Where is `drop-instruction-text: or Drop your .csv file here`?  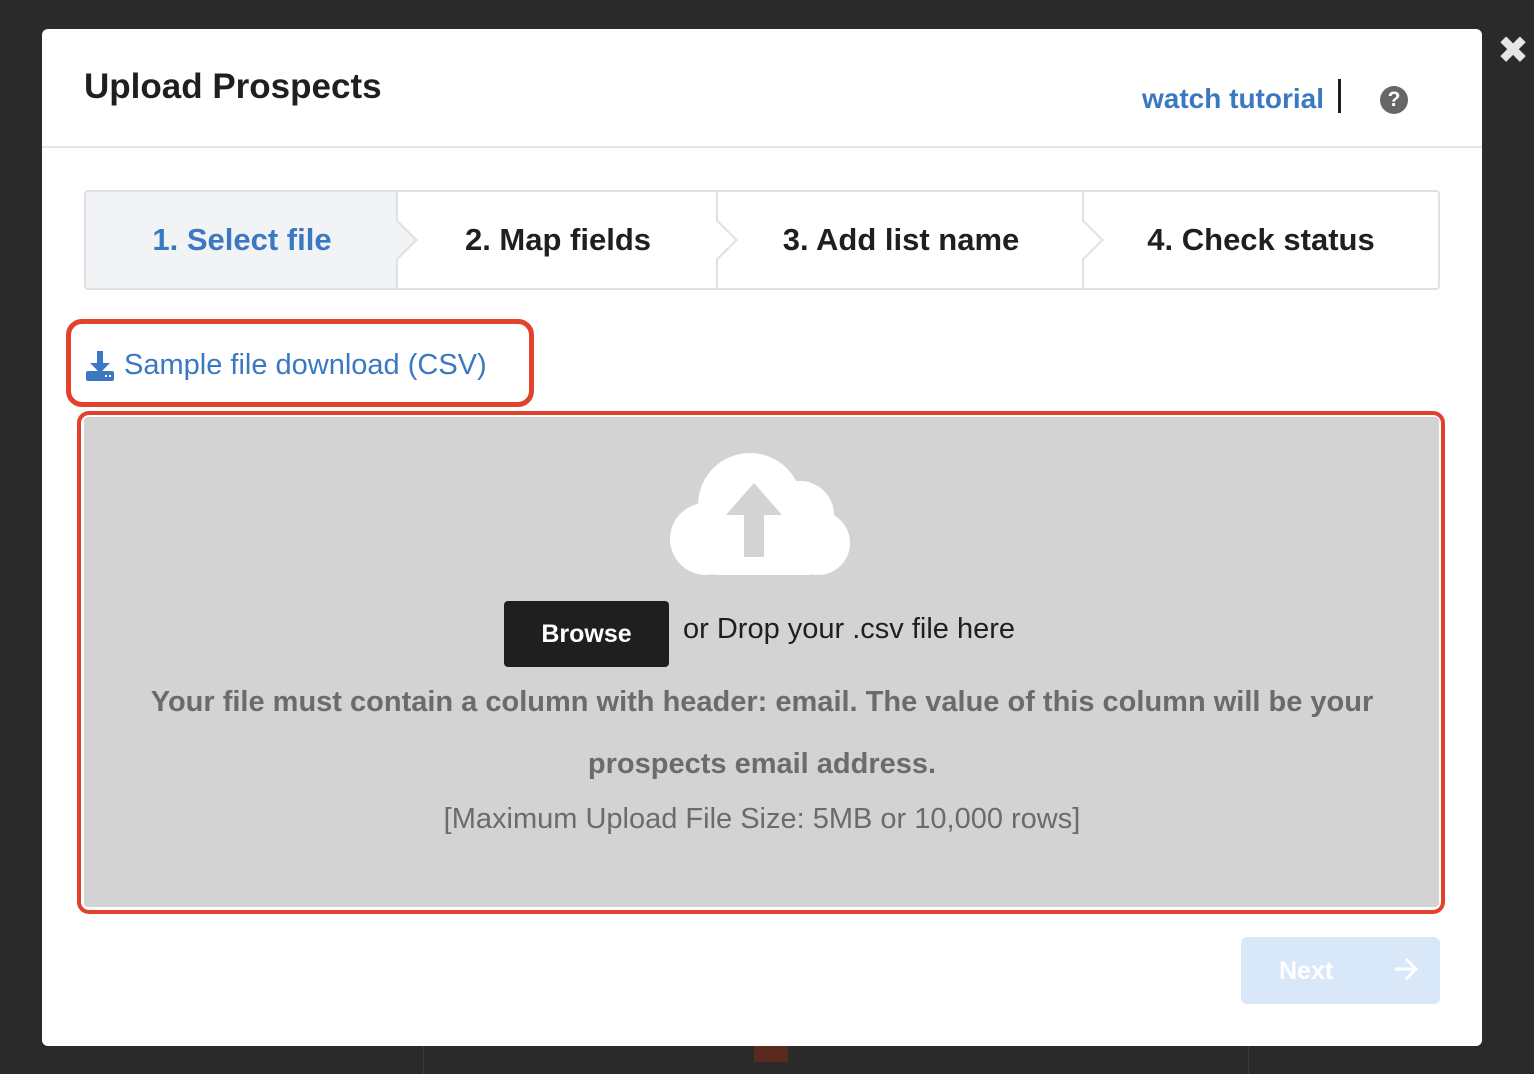
drop-instruction-text: or Drop your .csv file here is located at coordinates (849, 629).